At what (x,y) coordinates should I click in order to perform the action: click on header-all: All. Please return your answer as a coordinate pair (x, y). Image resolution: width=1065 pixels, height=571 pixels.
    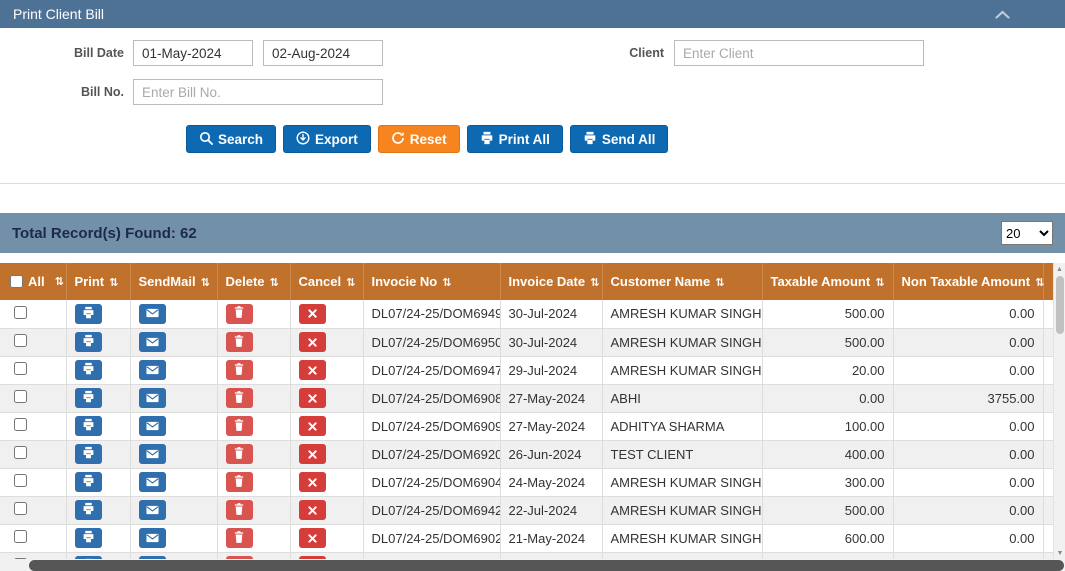
    Looking at the image, I should click on (36, 281).